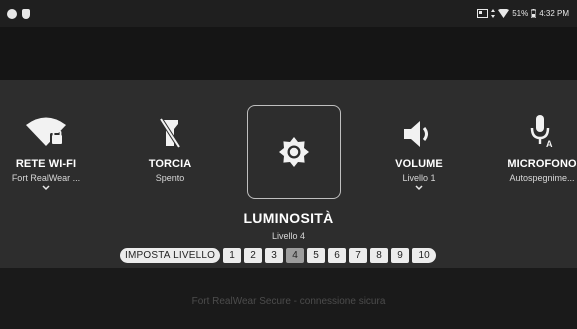 This screenshot has width=577, height=329. I want to click on volume-tile-label: VOLUME, so click(419, 164).